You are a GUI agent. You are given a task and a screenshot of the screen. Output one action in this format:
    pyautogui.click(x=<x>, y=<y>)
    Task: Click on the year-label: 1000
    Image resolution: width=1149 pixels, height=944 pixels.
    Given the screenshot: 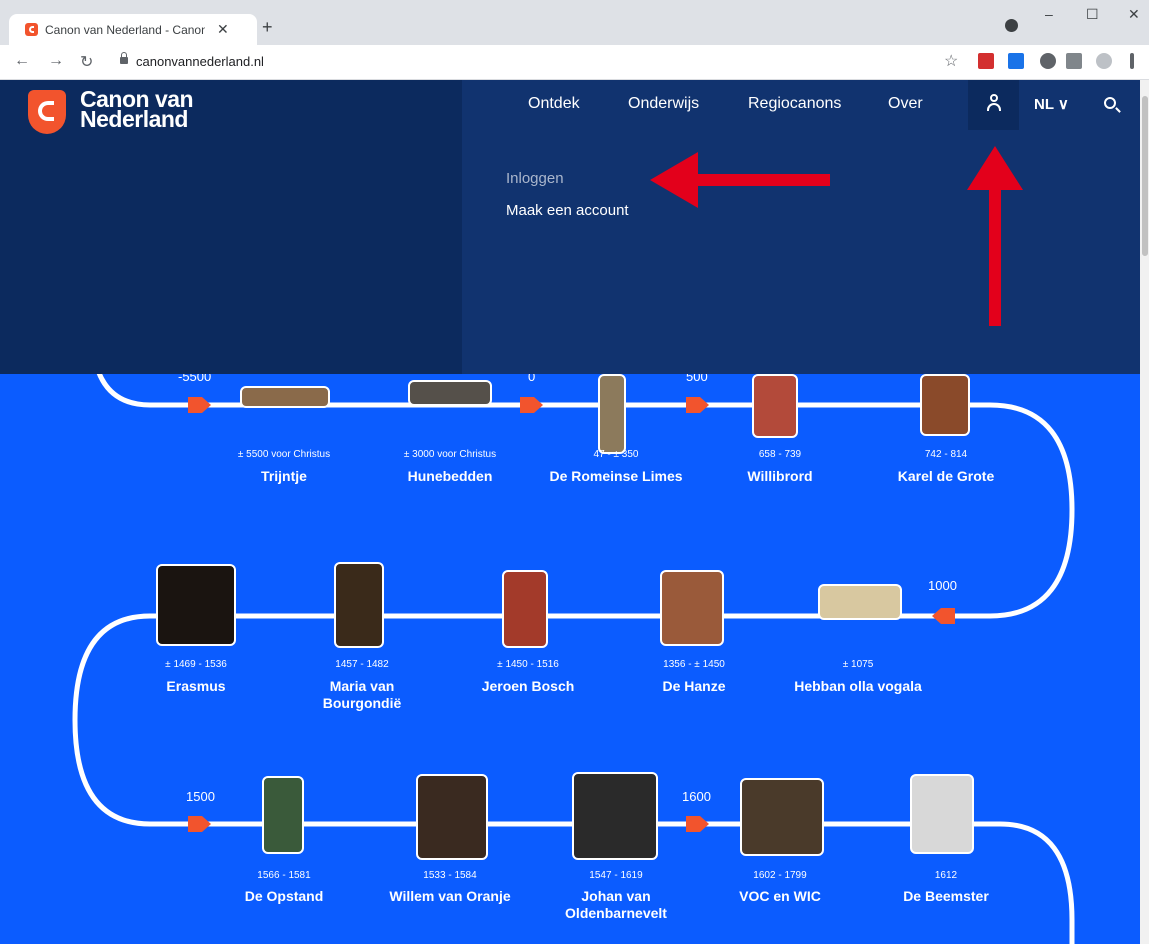 What is the action you would take?
    pyautogui.click(x=942, y=585)
    